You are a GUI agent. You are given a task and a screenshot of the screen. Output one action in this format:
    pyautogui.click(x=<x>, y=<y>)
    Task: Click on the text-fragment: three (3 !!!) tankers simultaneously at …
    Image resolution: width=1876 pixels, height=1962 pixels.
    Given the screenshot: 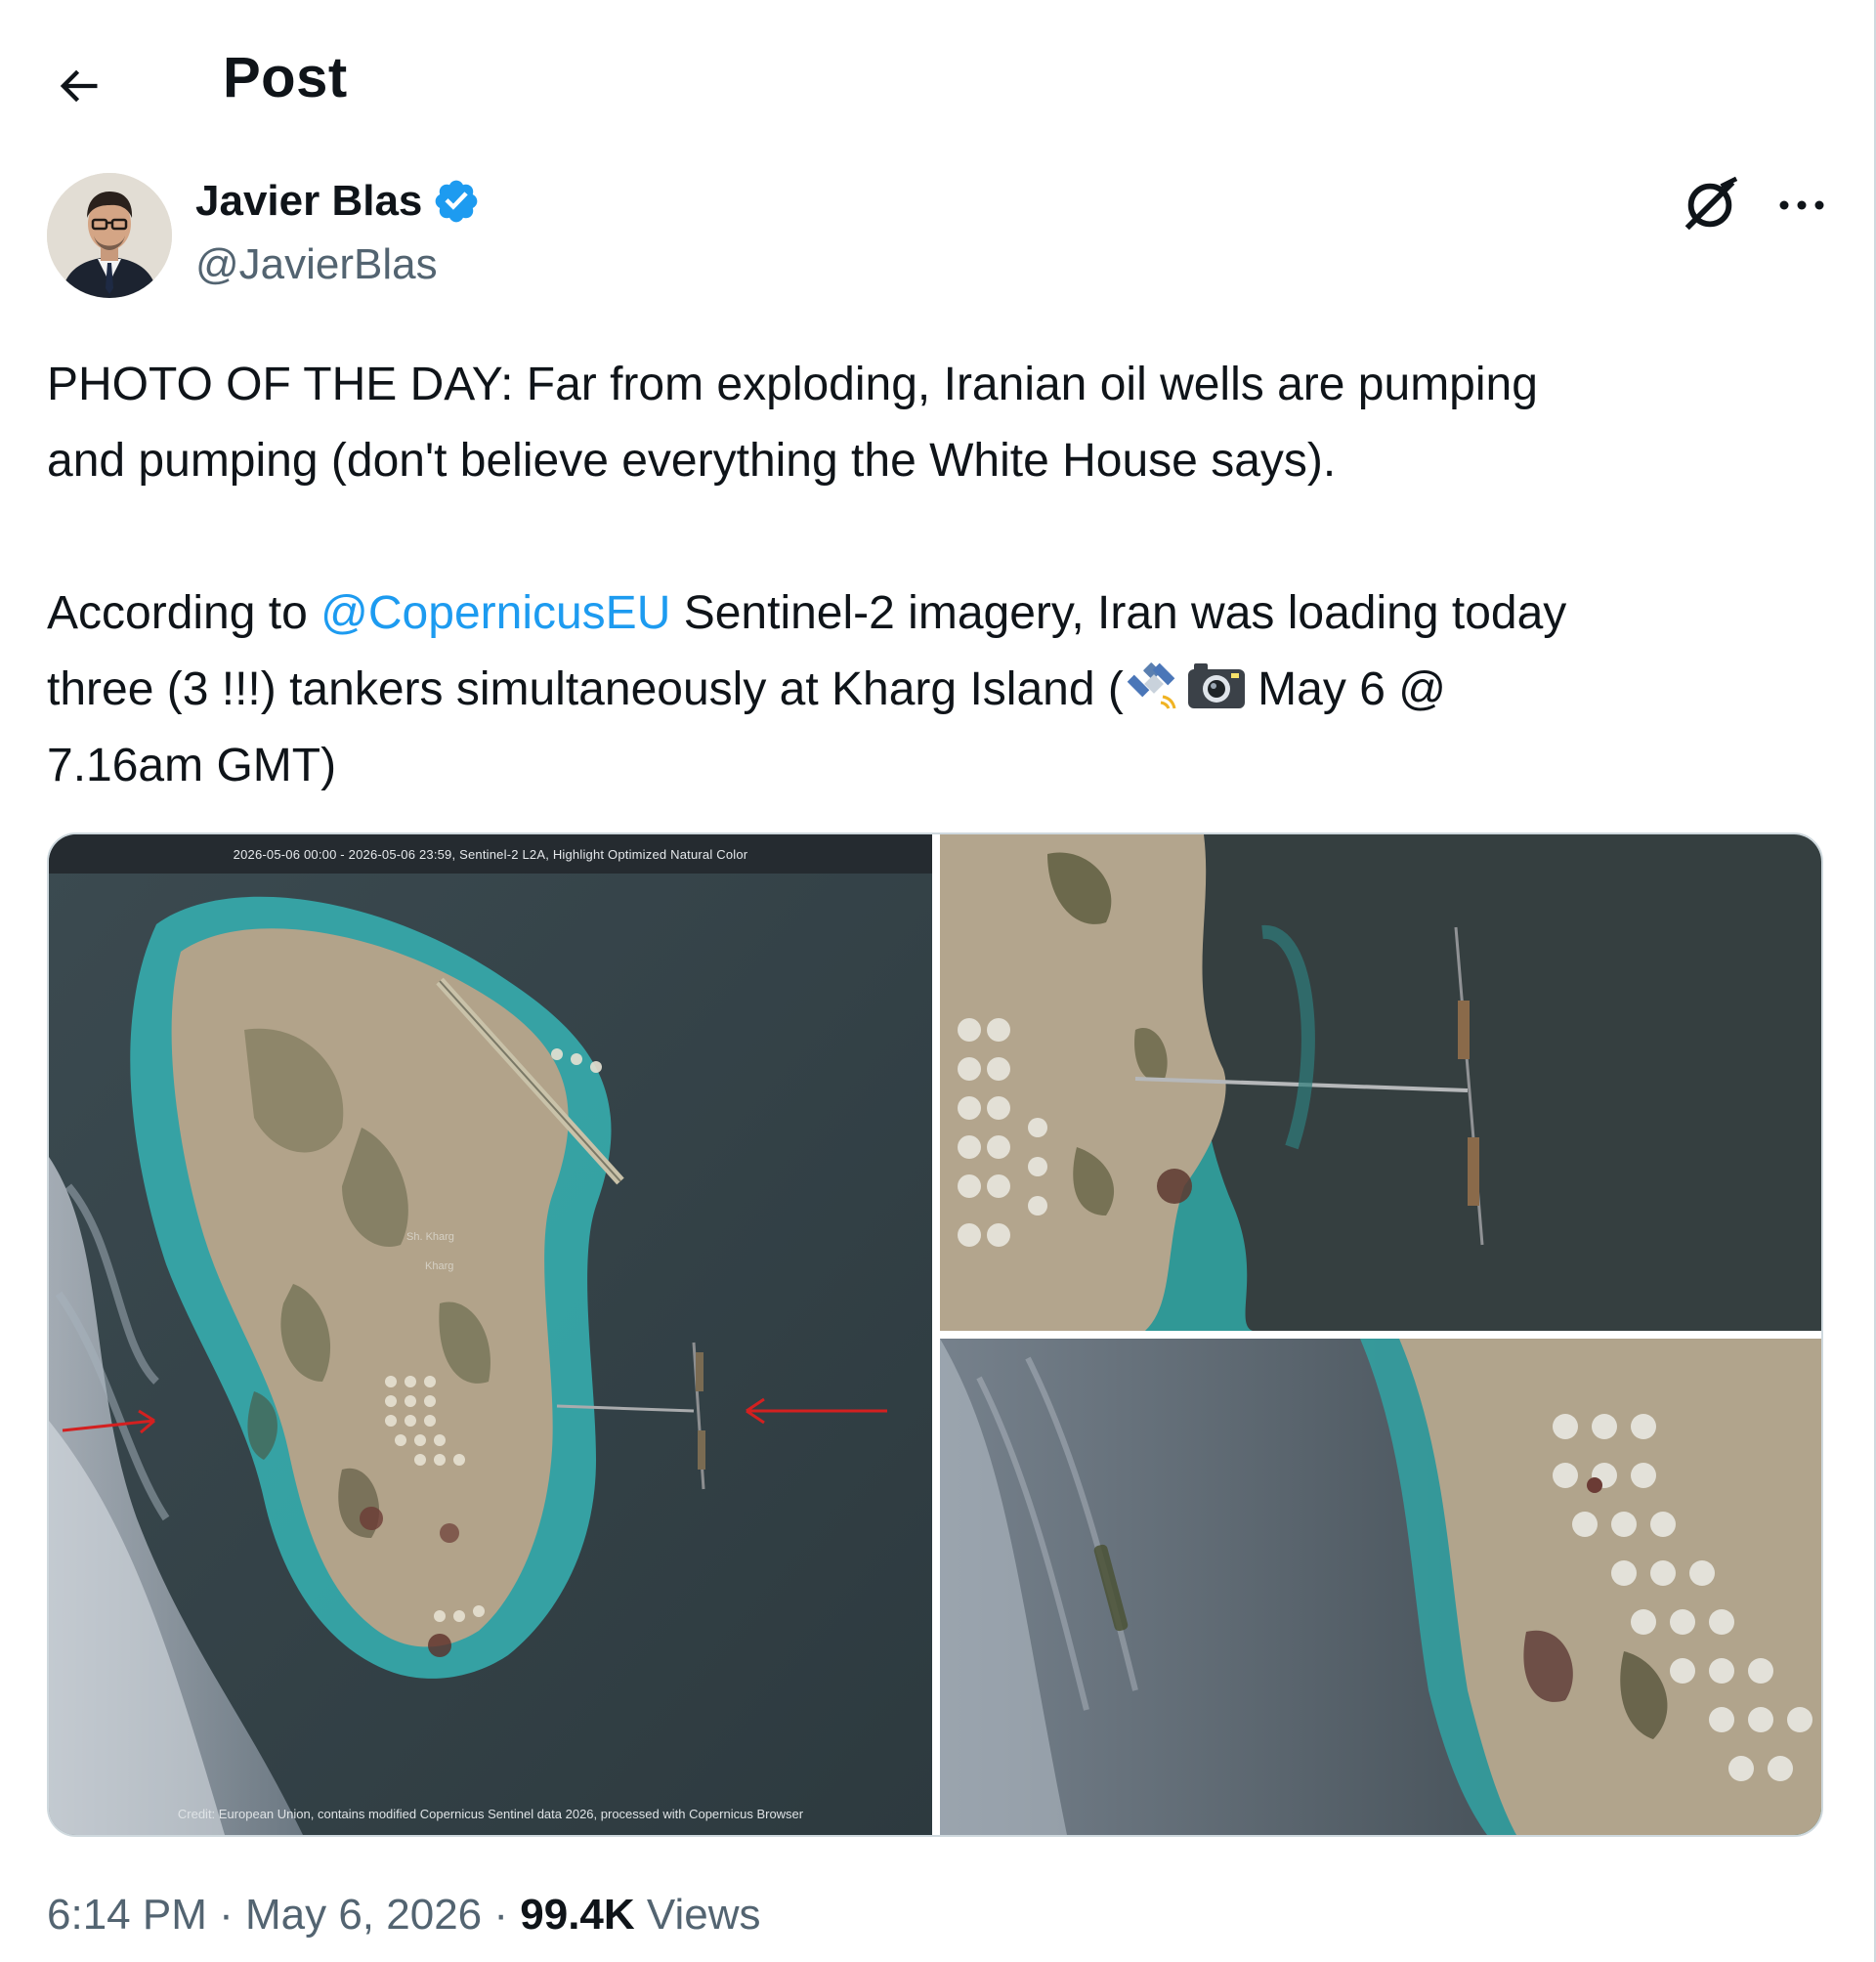 What is the action you would take?
    pyautogui.click(x=585, y=689)
    